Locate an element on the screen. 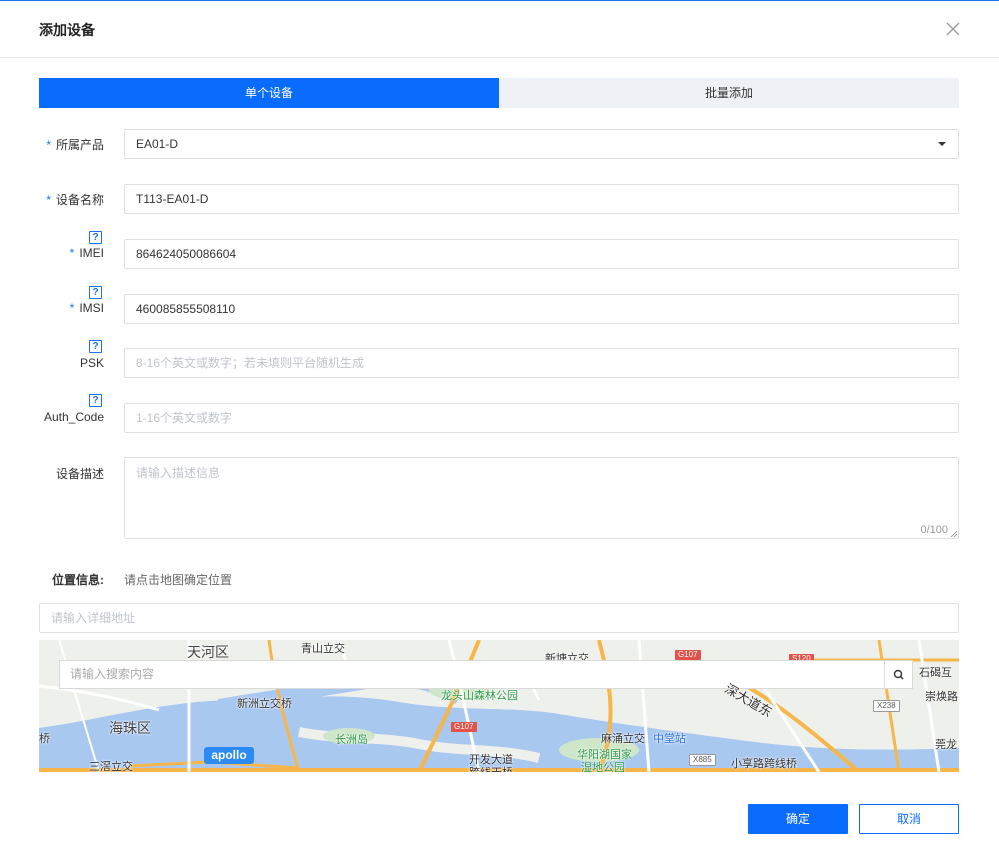 The width and height of the screenshot is (999, 845). caret-down-icon is located at coordinates (942, 144).